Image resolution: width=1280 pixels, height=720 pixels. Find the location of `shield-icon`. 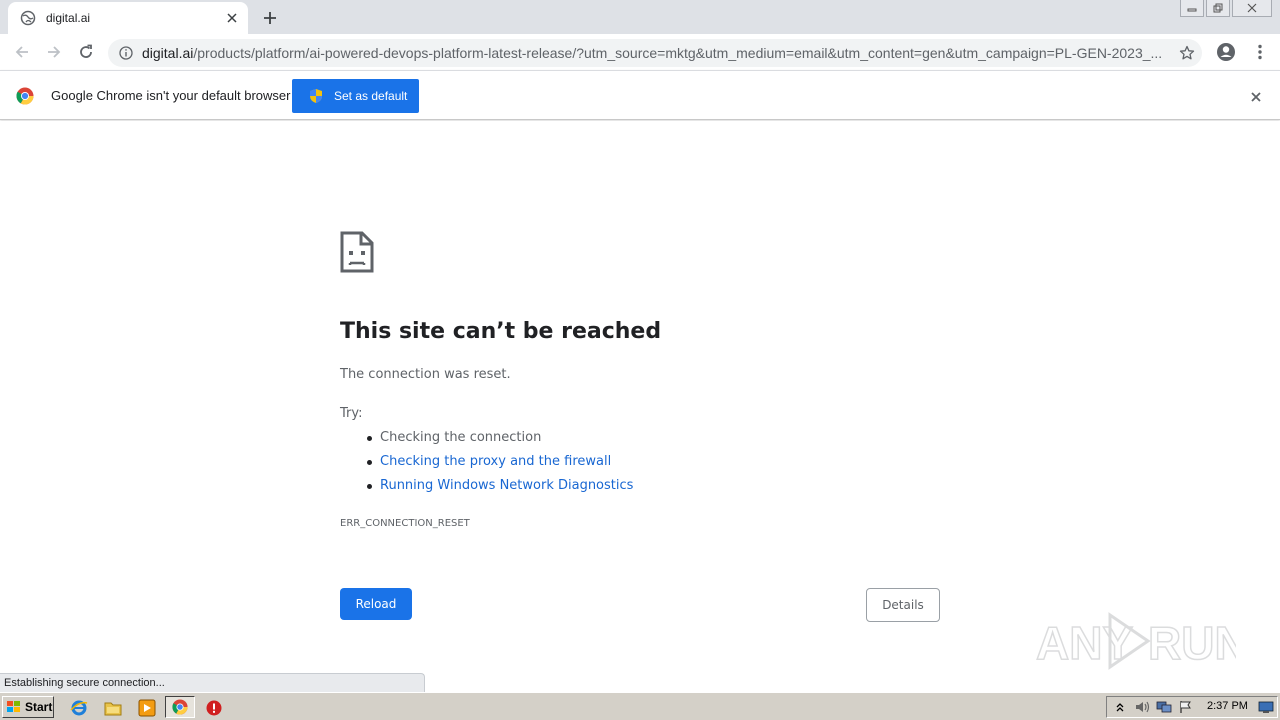

shield-icon is located at coordinates (316, 96).